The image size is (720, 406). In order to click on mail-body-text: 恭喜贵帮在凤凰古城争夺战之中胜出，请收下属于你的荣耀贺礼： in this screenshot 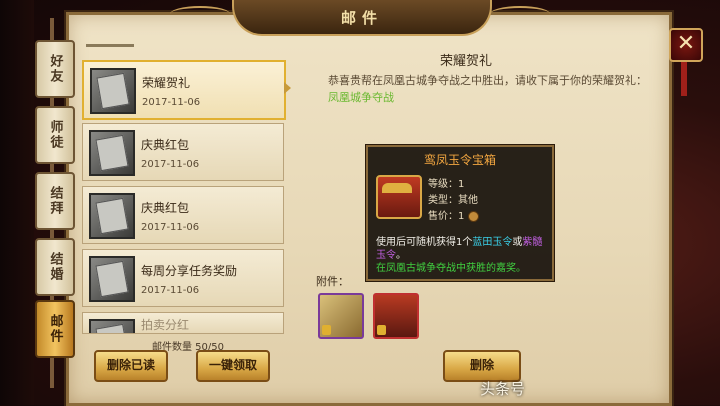, I will do `click(487, 80)`.